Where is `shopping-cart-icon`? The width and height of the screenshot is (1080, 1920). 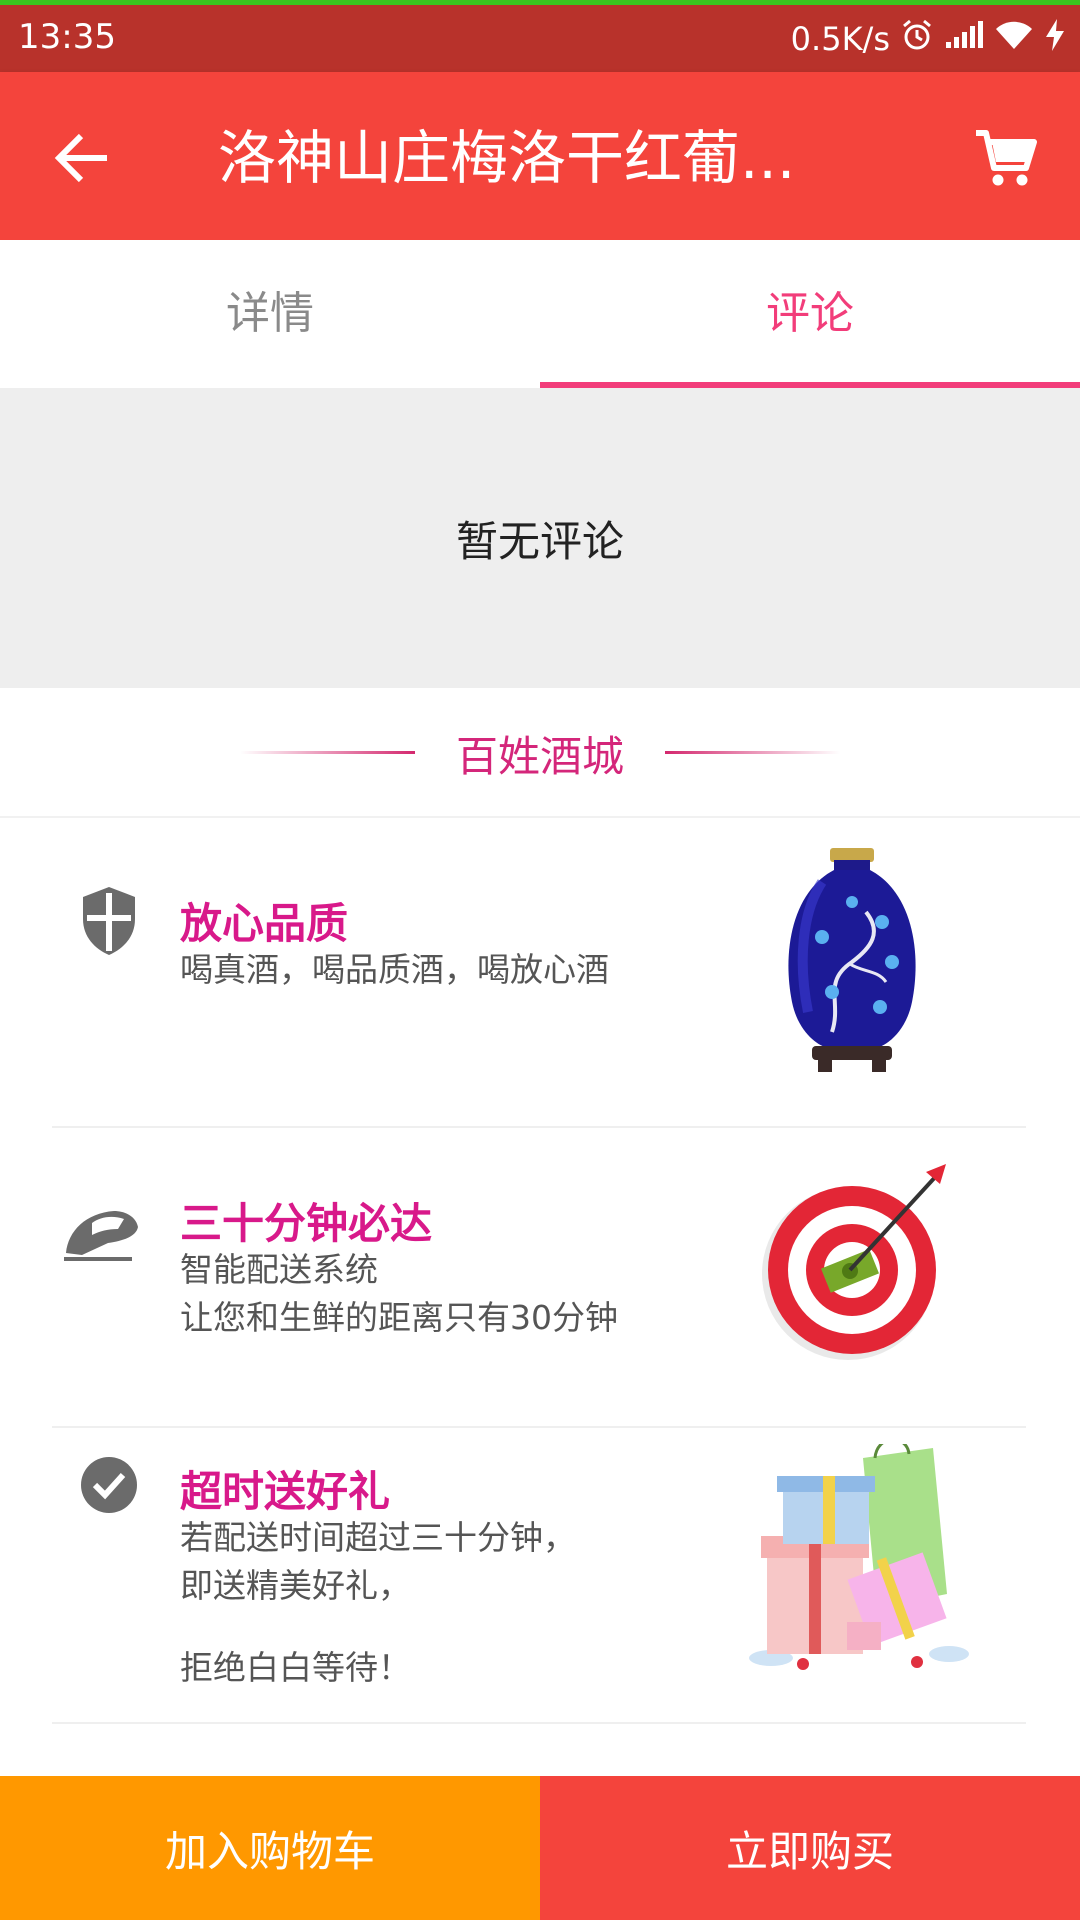 shopping-cart-icon is located at coordinates (1006, 158).